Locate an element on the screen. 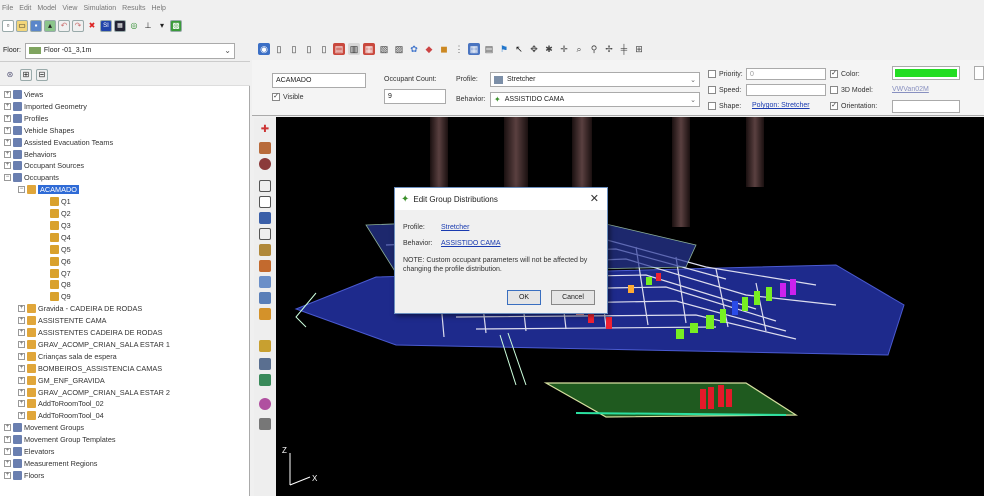 The image size is (984, 496). open-icon: ▭ is located at coordinates (22, 26).